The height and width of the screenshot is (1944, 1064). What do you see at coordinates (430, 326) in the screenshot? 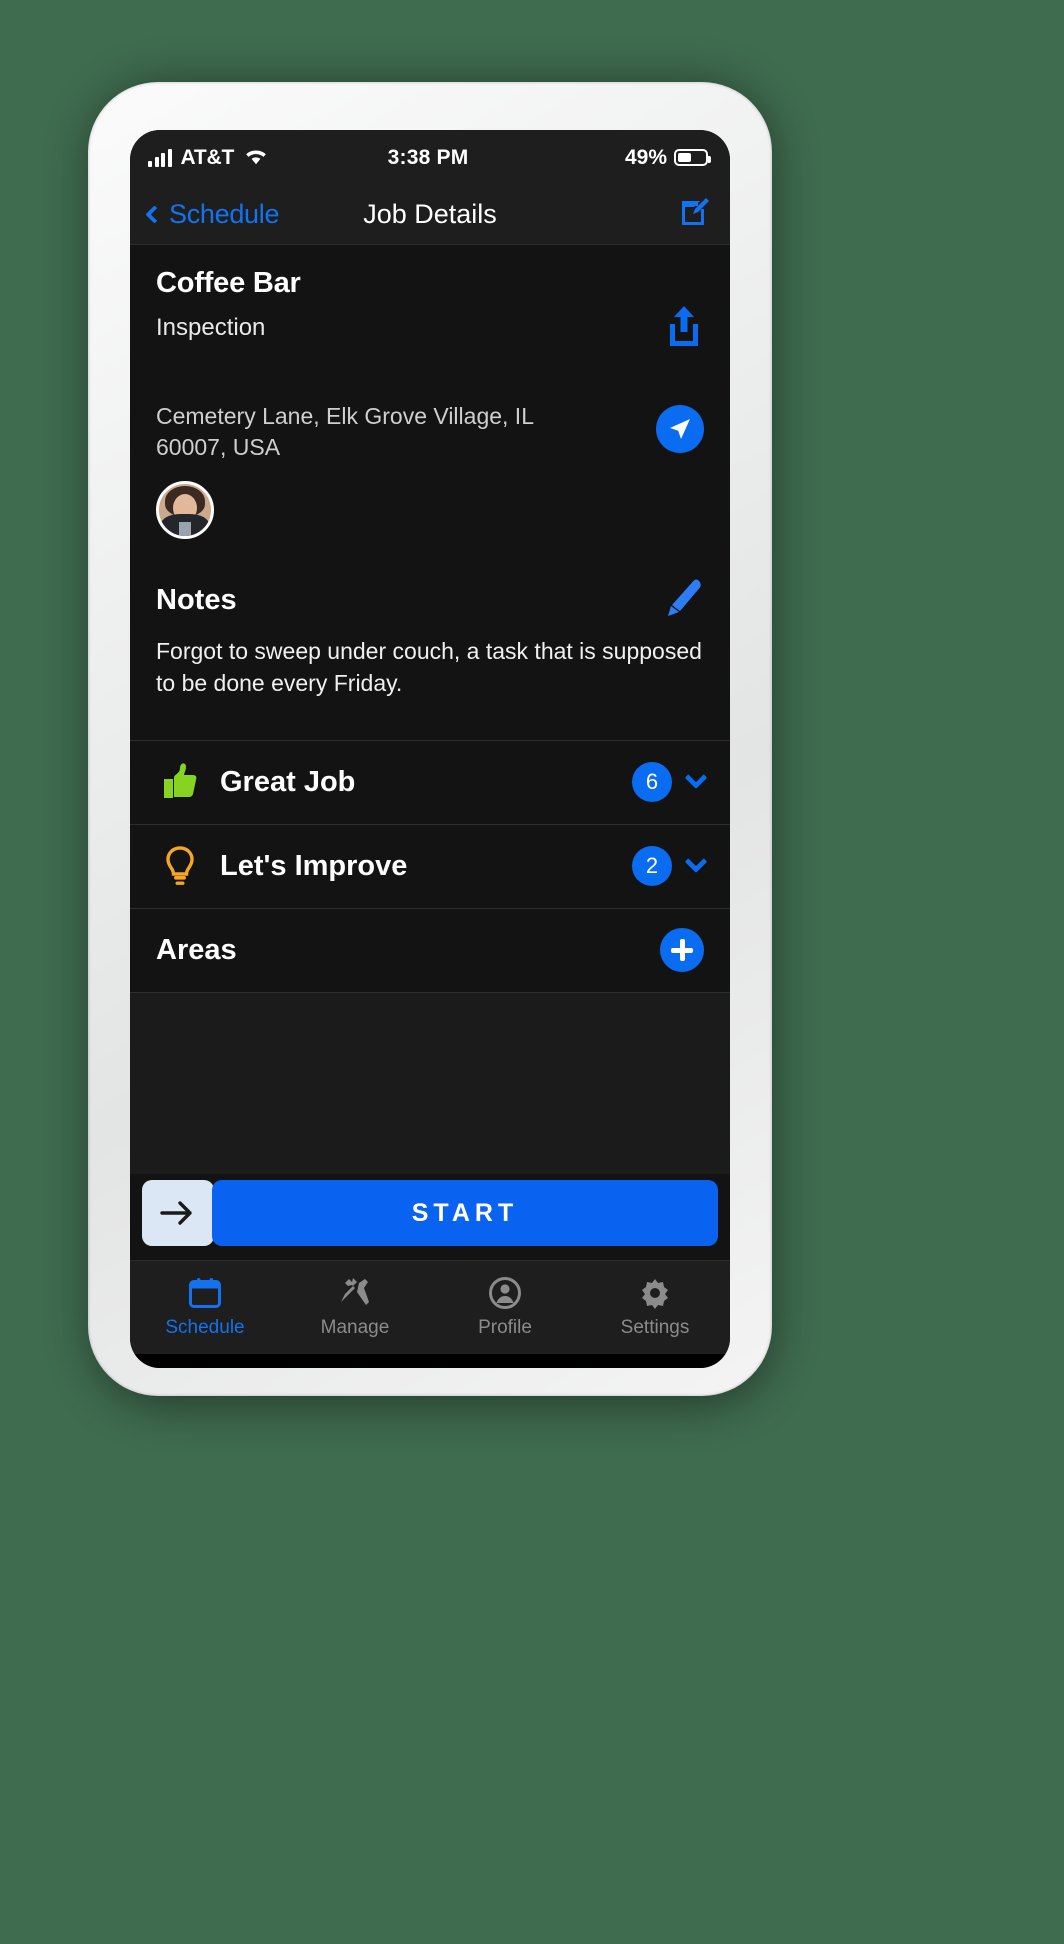
I see `job-subtitle-row: Inspection` at bounding box center [430, 326].